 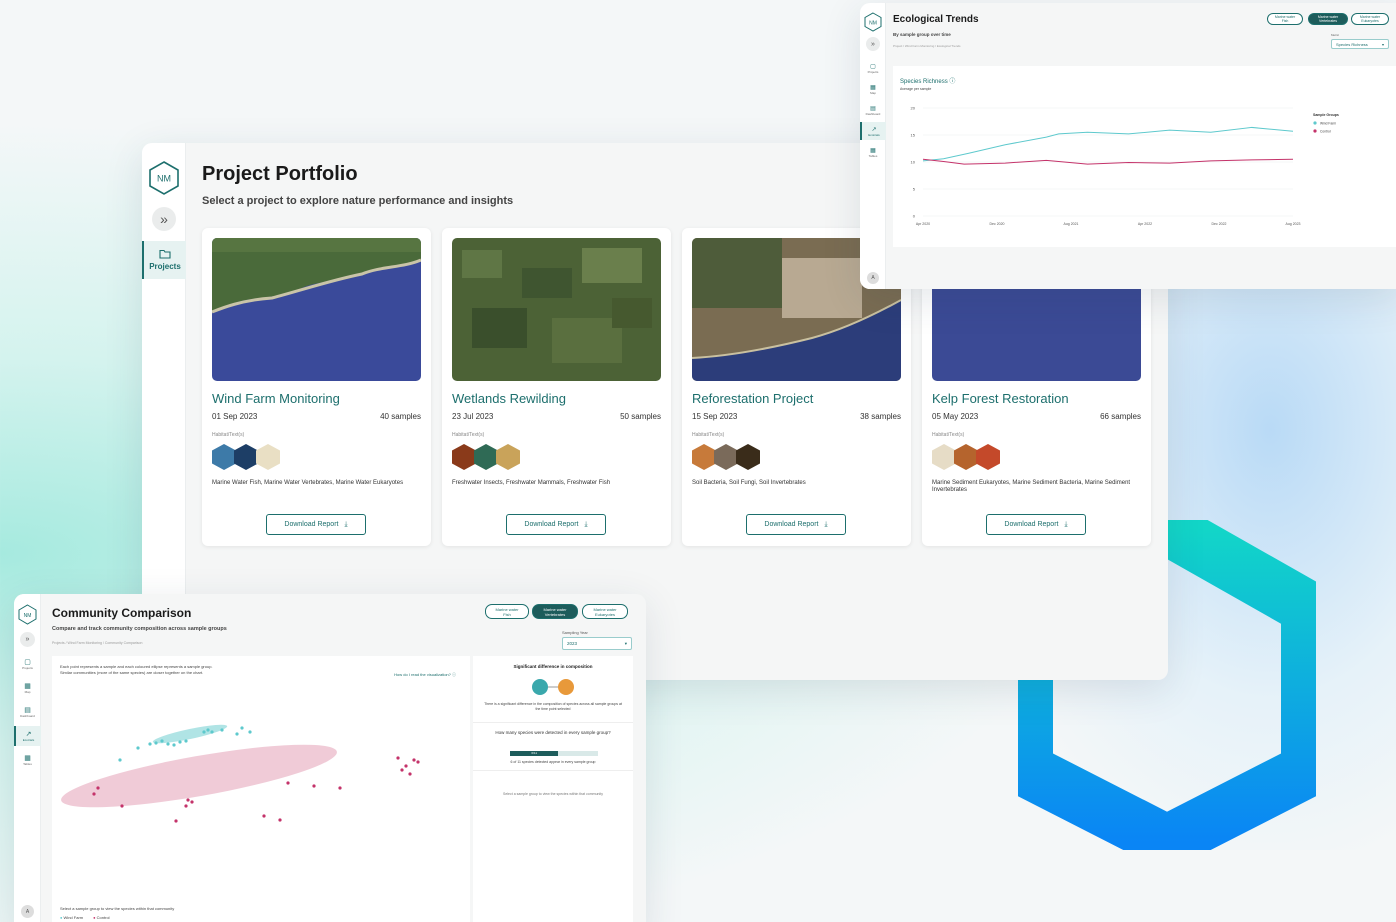 What do you see at coordinates (246, 457) in the screenshot?
I see `vertebrate-icon` at bounding box center [246, 457].